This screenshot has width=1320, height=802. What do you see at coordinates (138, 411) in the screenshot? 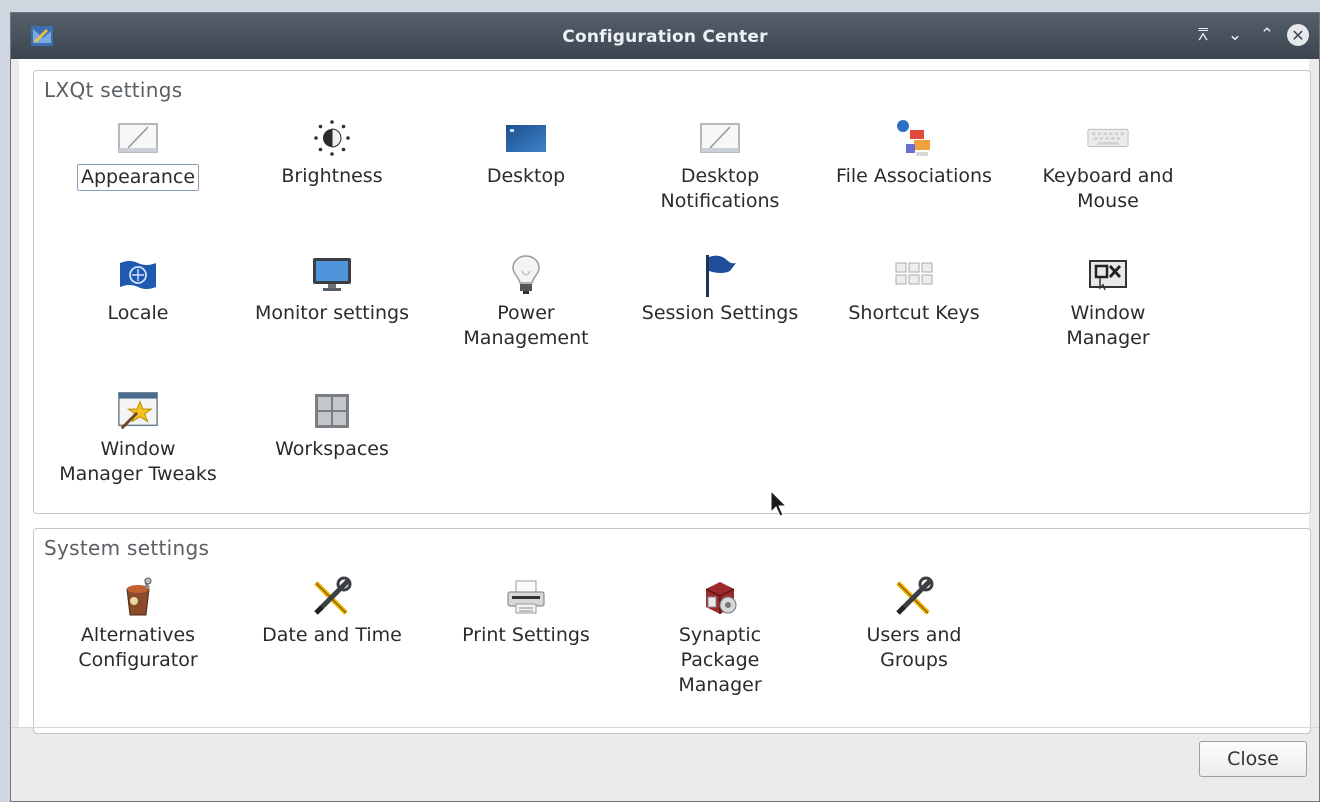
I see `window-tweaks-icon` at bounding box center [138, 411].